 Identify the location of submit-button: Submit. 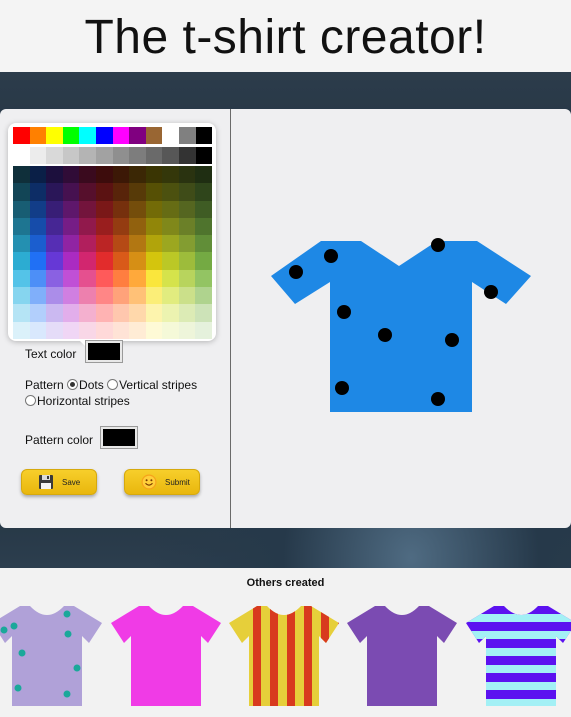
(162, 482).